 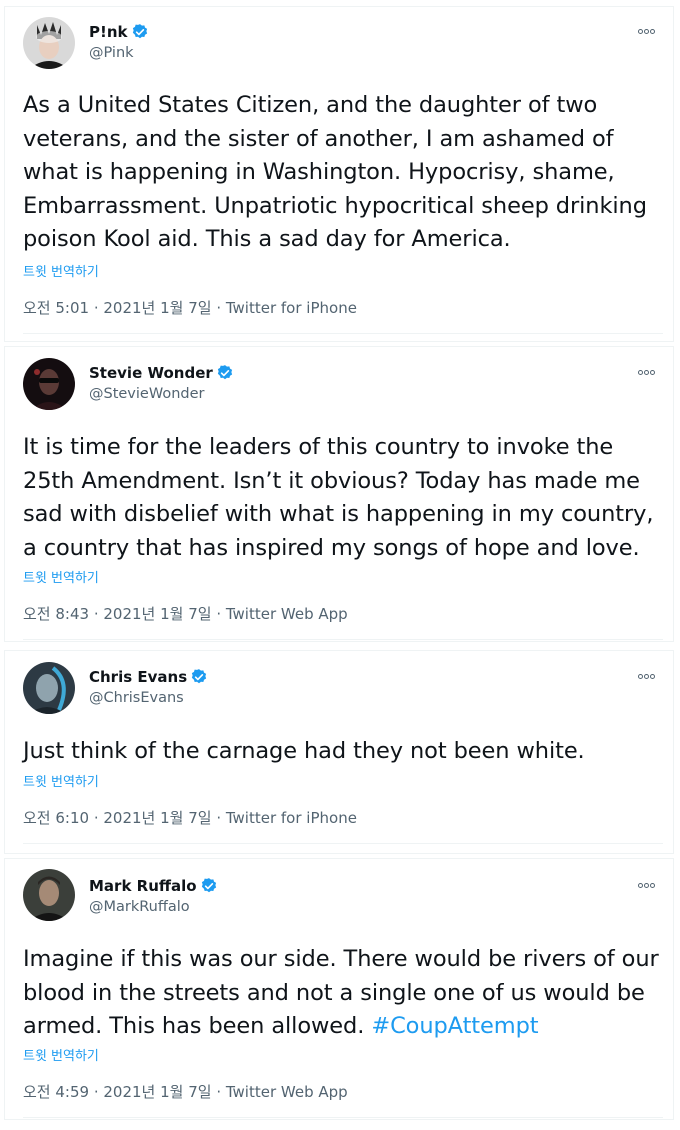 What do you see at coordinates (124, 308) in the screenshot?
I see `tweet-timestamp: 오전 5:01 · 2021년 1월 7일 ·` at bounding box center [124, 308].